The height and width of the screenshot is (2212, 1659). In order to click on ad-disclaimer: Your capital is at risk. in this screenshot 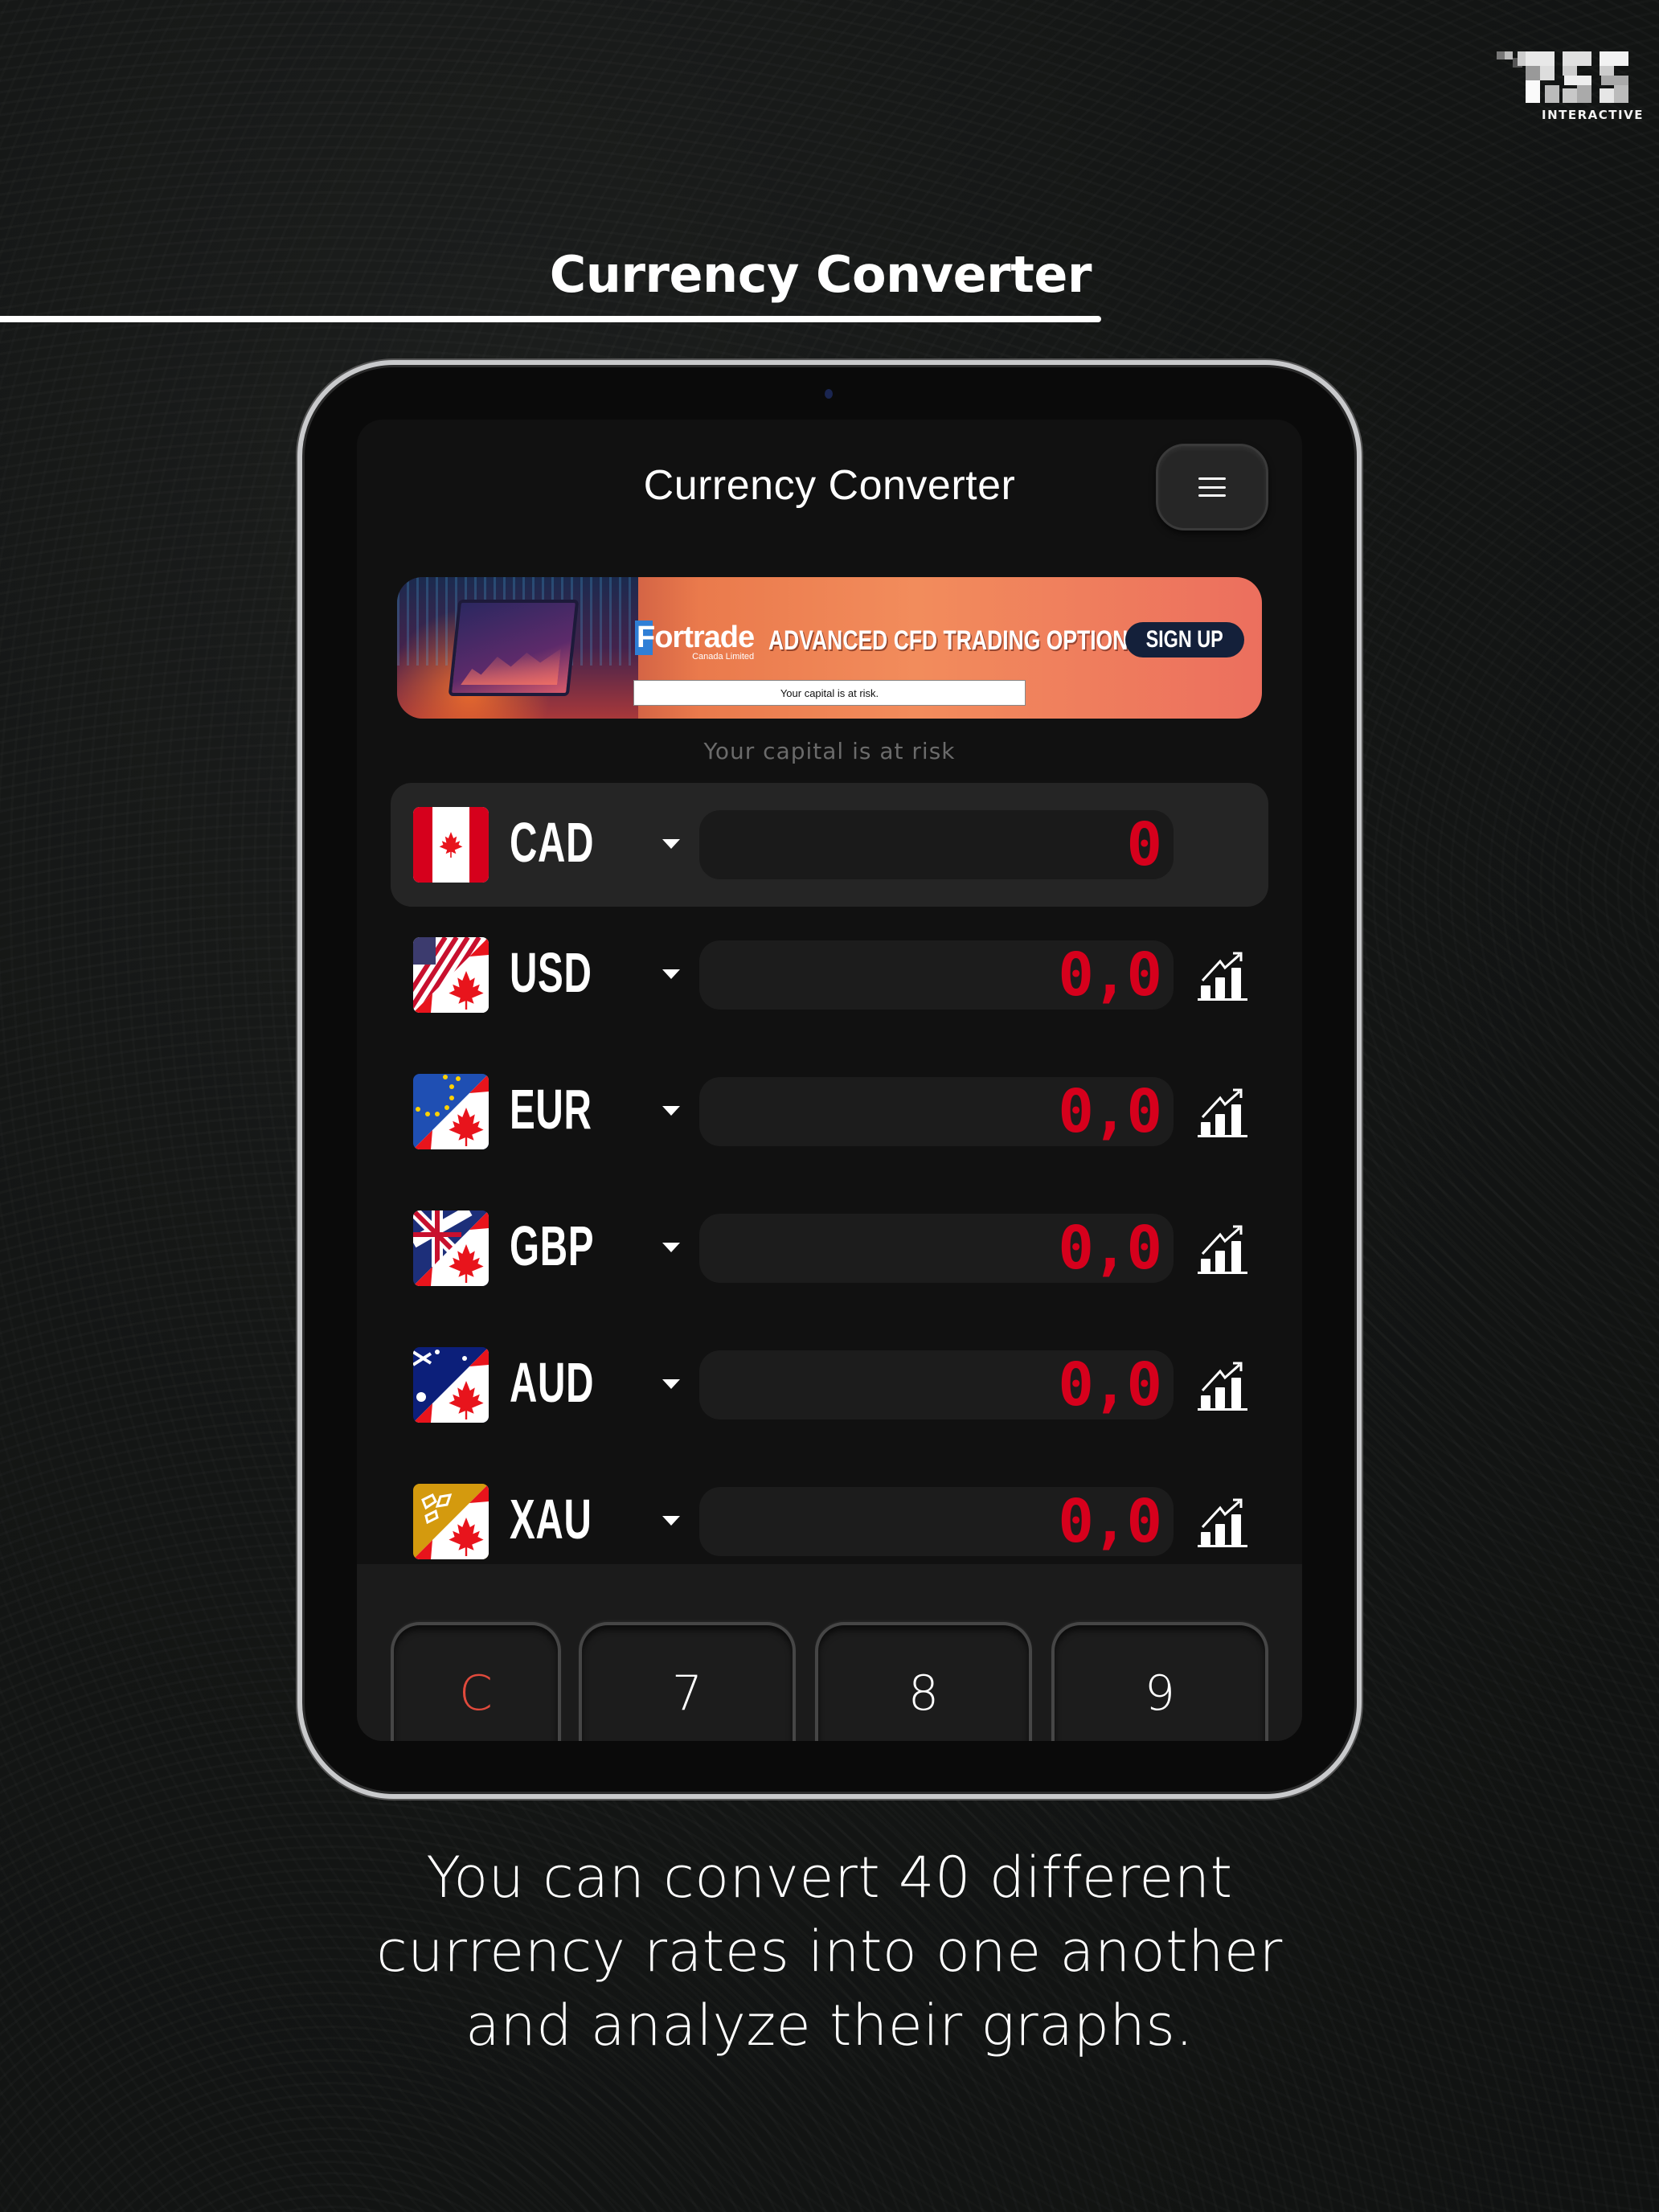, I will do `click(829, 693)`.